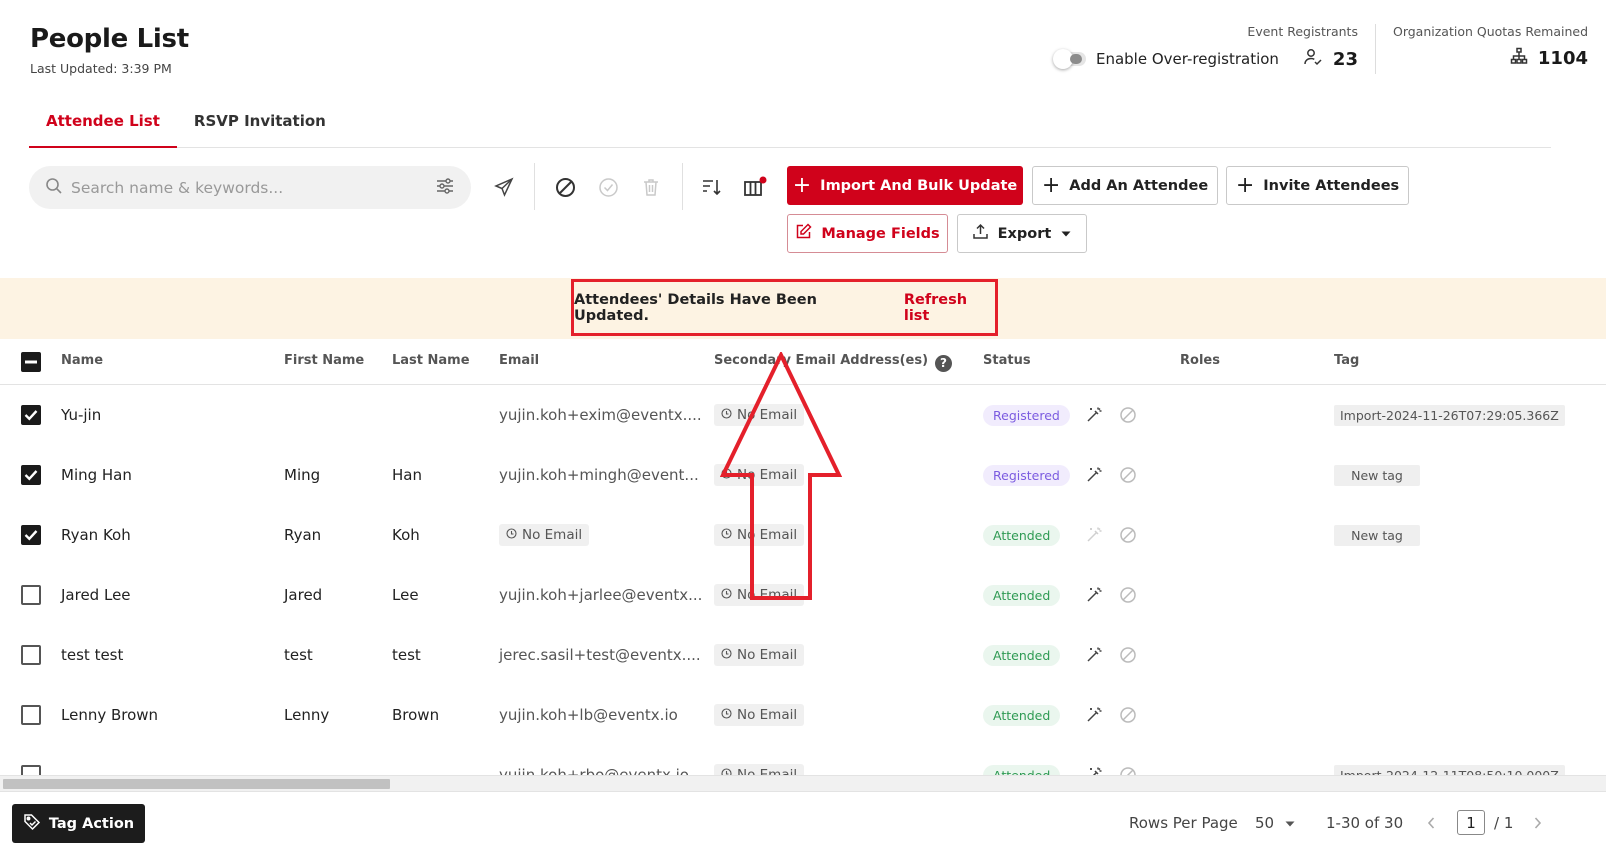 This screenshot has width=1606, height=864. Describe the element at coordinates (406, 535) in the screenshot. I see `cell-last-name: Koh` at that location.